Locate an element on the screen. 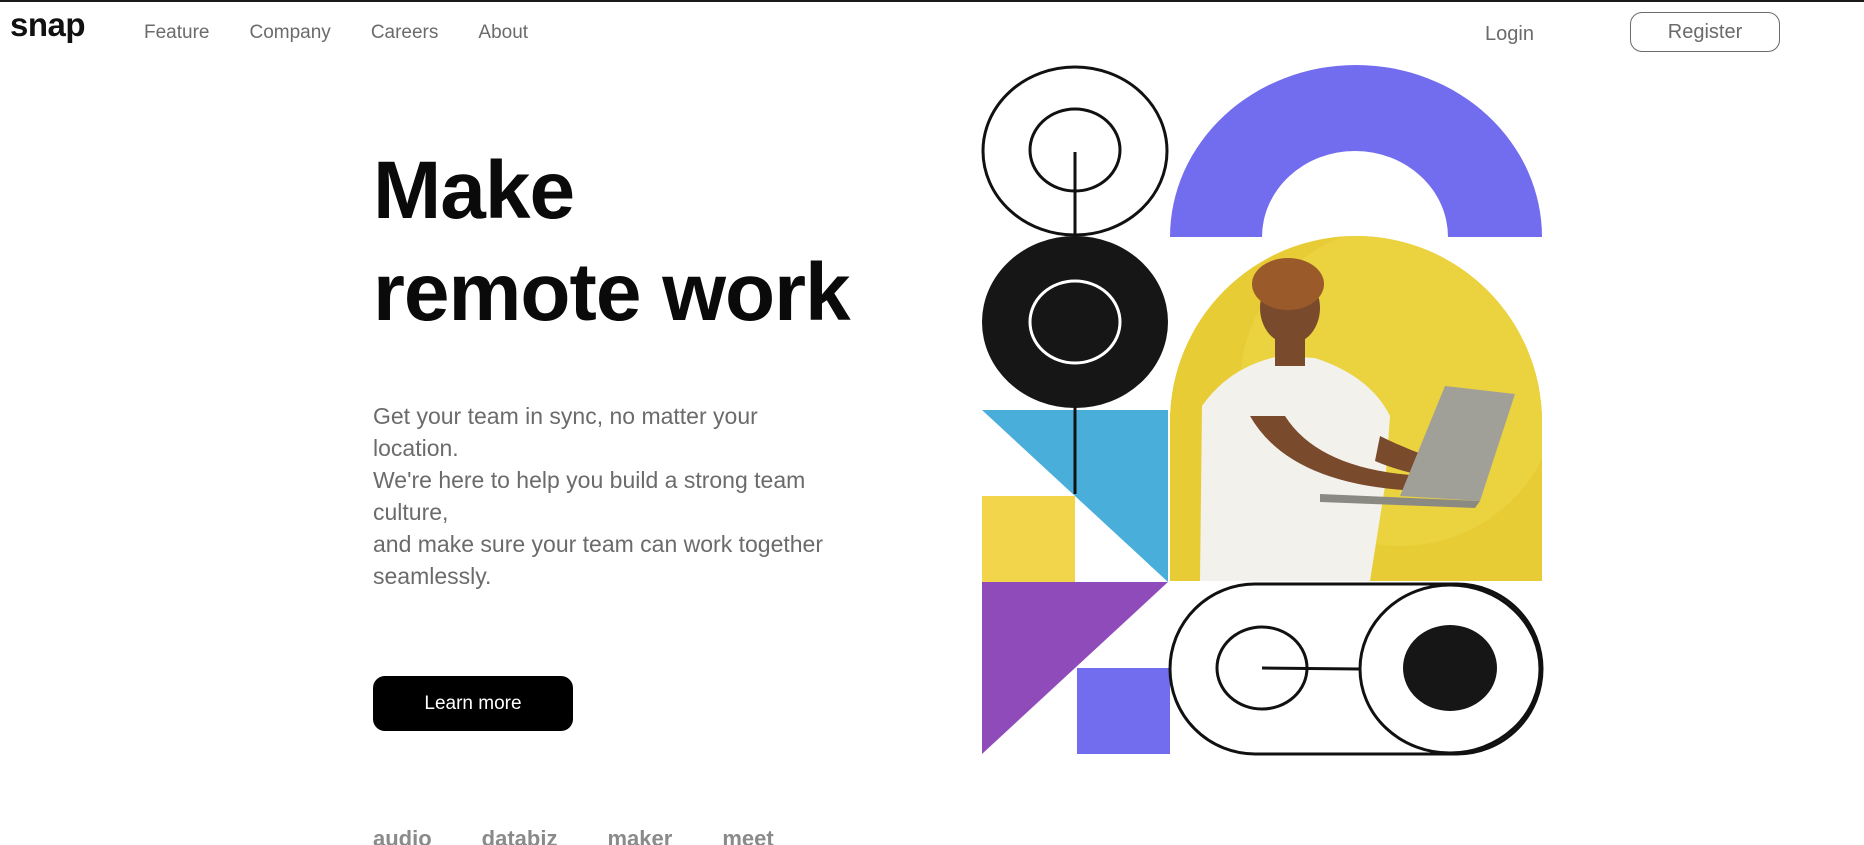  client-logo-databiz: databiz is located at coordinates (519, 835).